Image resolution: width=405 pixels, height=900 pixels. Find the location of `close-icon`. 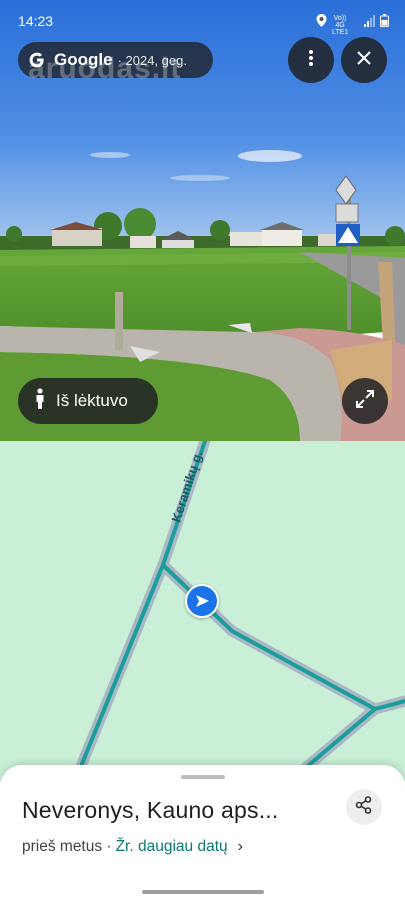

close-icon is located at coordinates (364, 60).